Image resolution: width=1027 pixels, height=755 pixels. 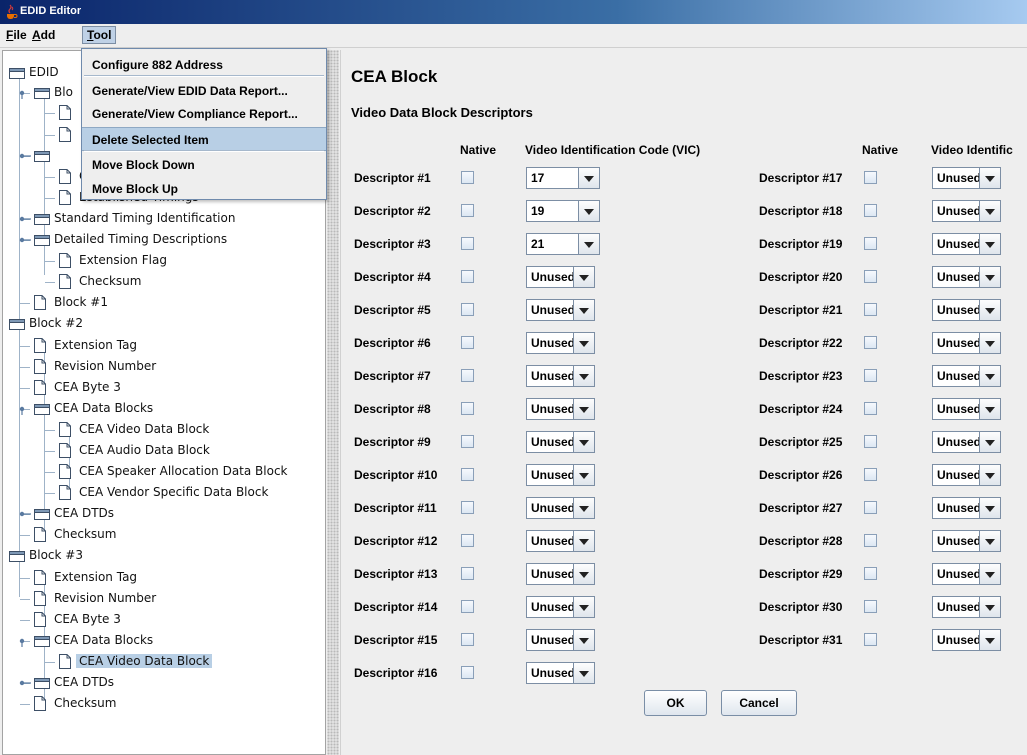 I want to click on split-pane-divider, so click(x=333, y=402).